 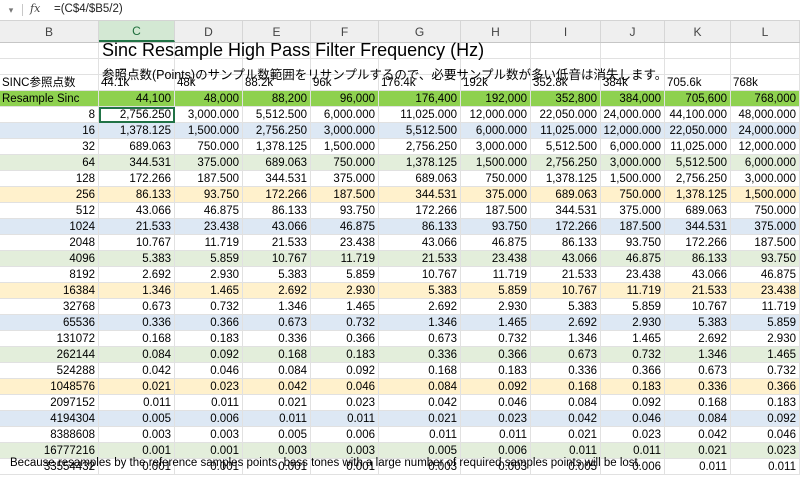 What do you see at coordinates (765, 131) in the screenshot?
I see `frequency-cell: 24,000.000` at bounding box center [765, 131].